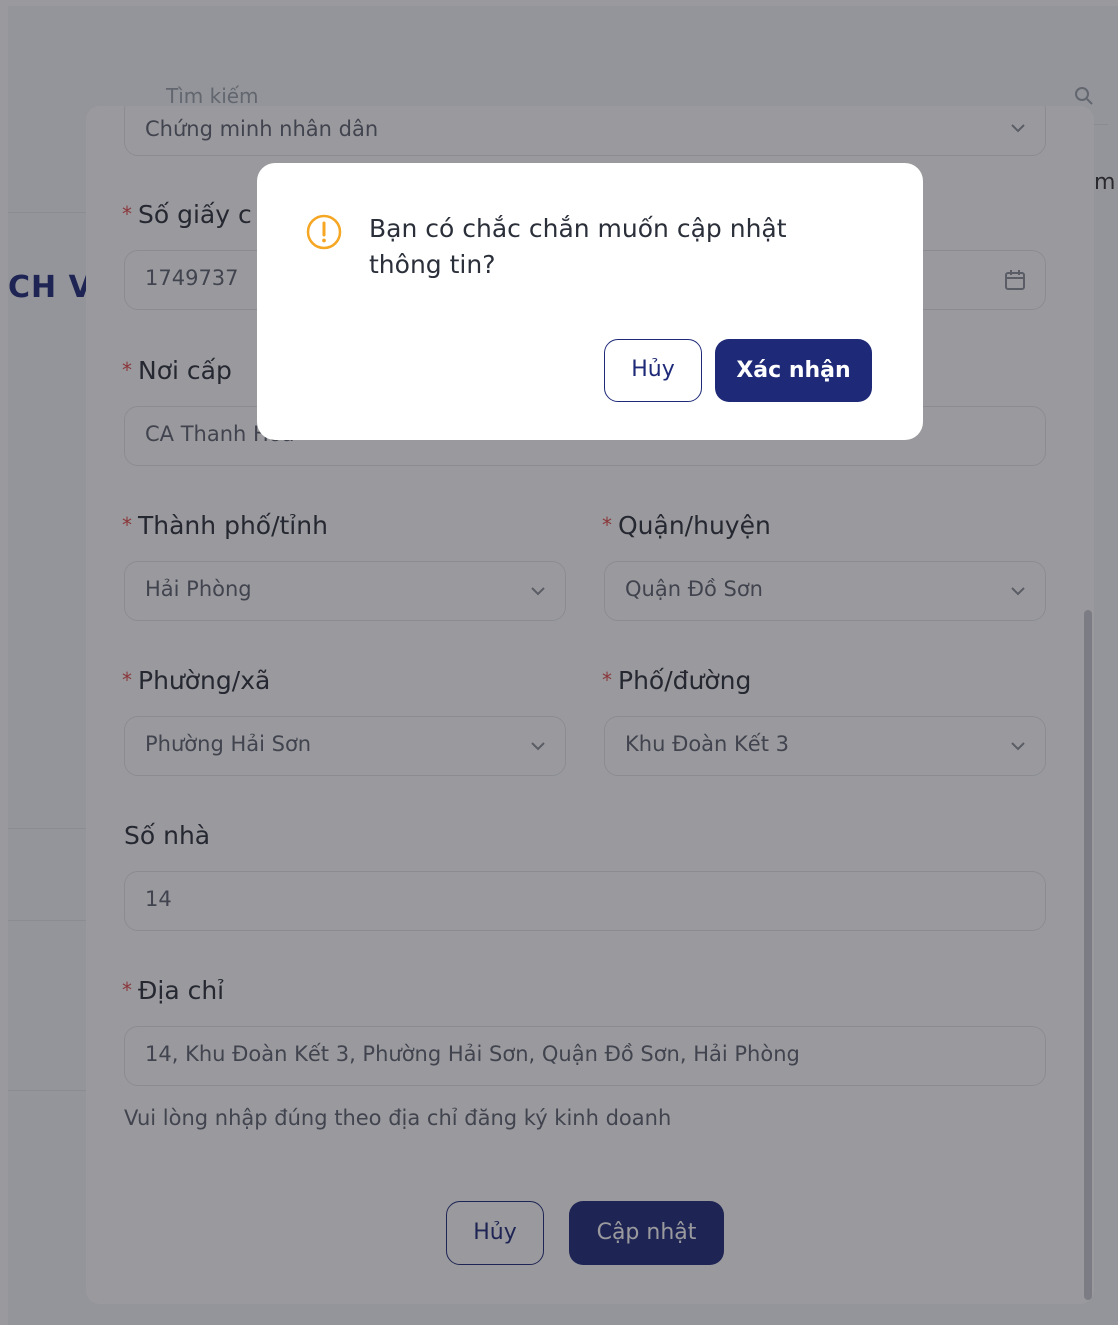  I want to click on confirm-ok-button: Xác nhận, so click(793, 370).